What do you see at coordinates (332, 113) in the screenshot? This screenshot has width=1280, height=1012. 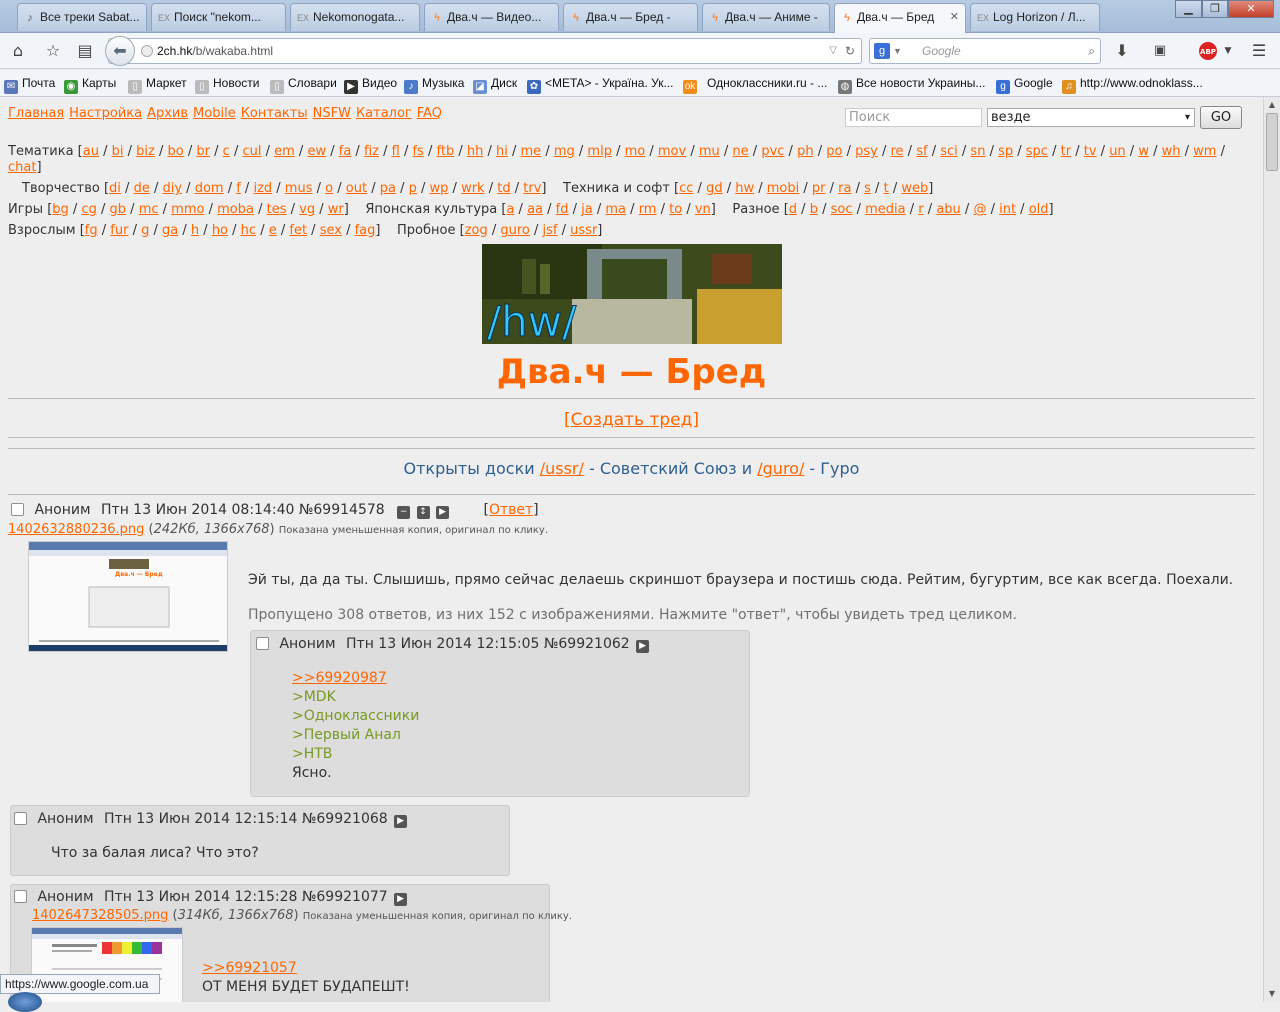 I see `site-nav-link: NSFW` at bounding box center [332, 113].